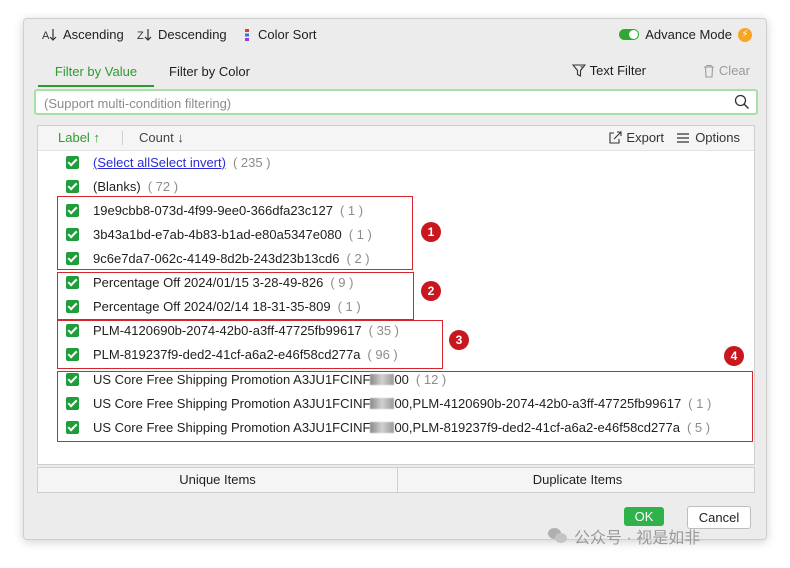 This screenshot has height=568, width=790. What do you see at coordinates (734, 70) in the screenshot?
I see `clear-label: Clear` at bounding box center [734, 70].